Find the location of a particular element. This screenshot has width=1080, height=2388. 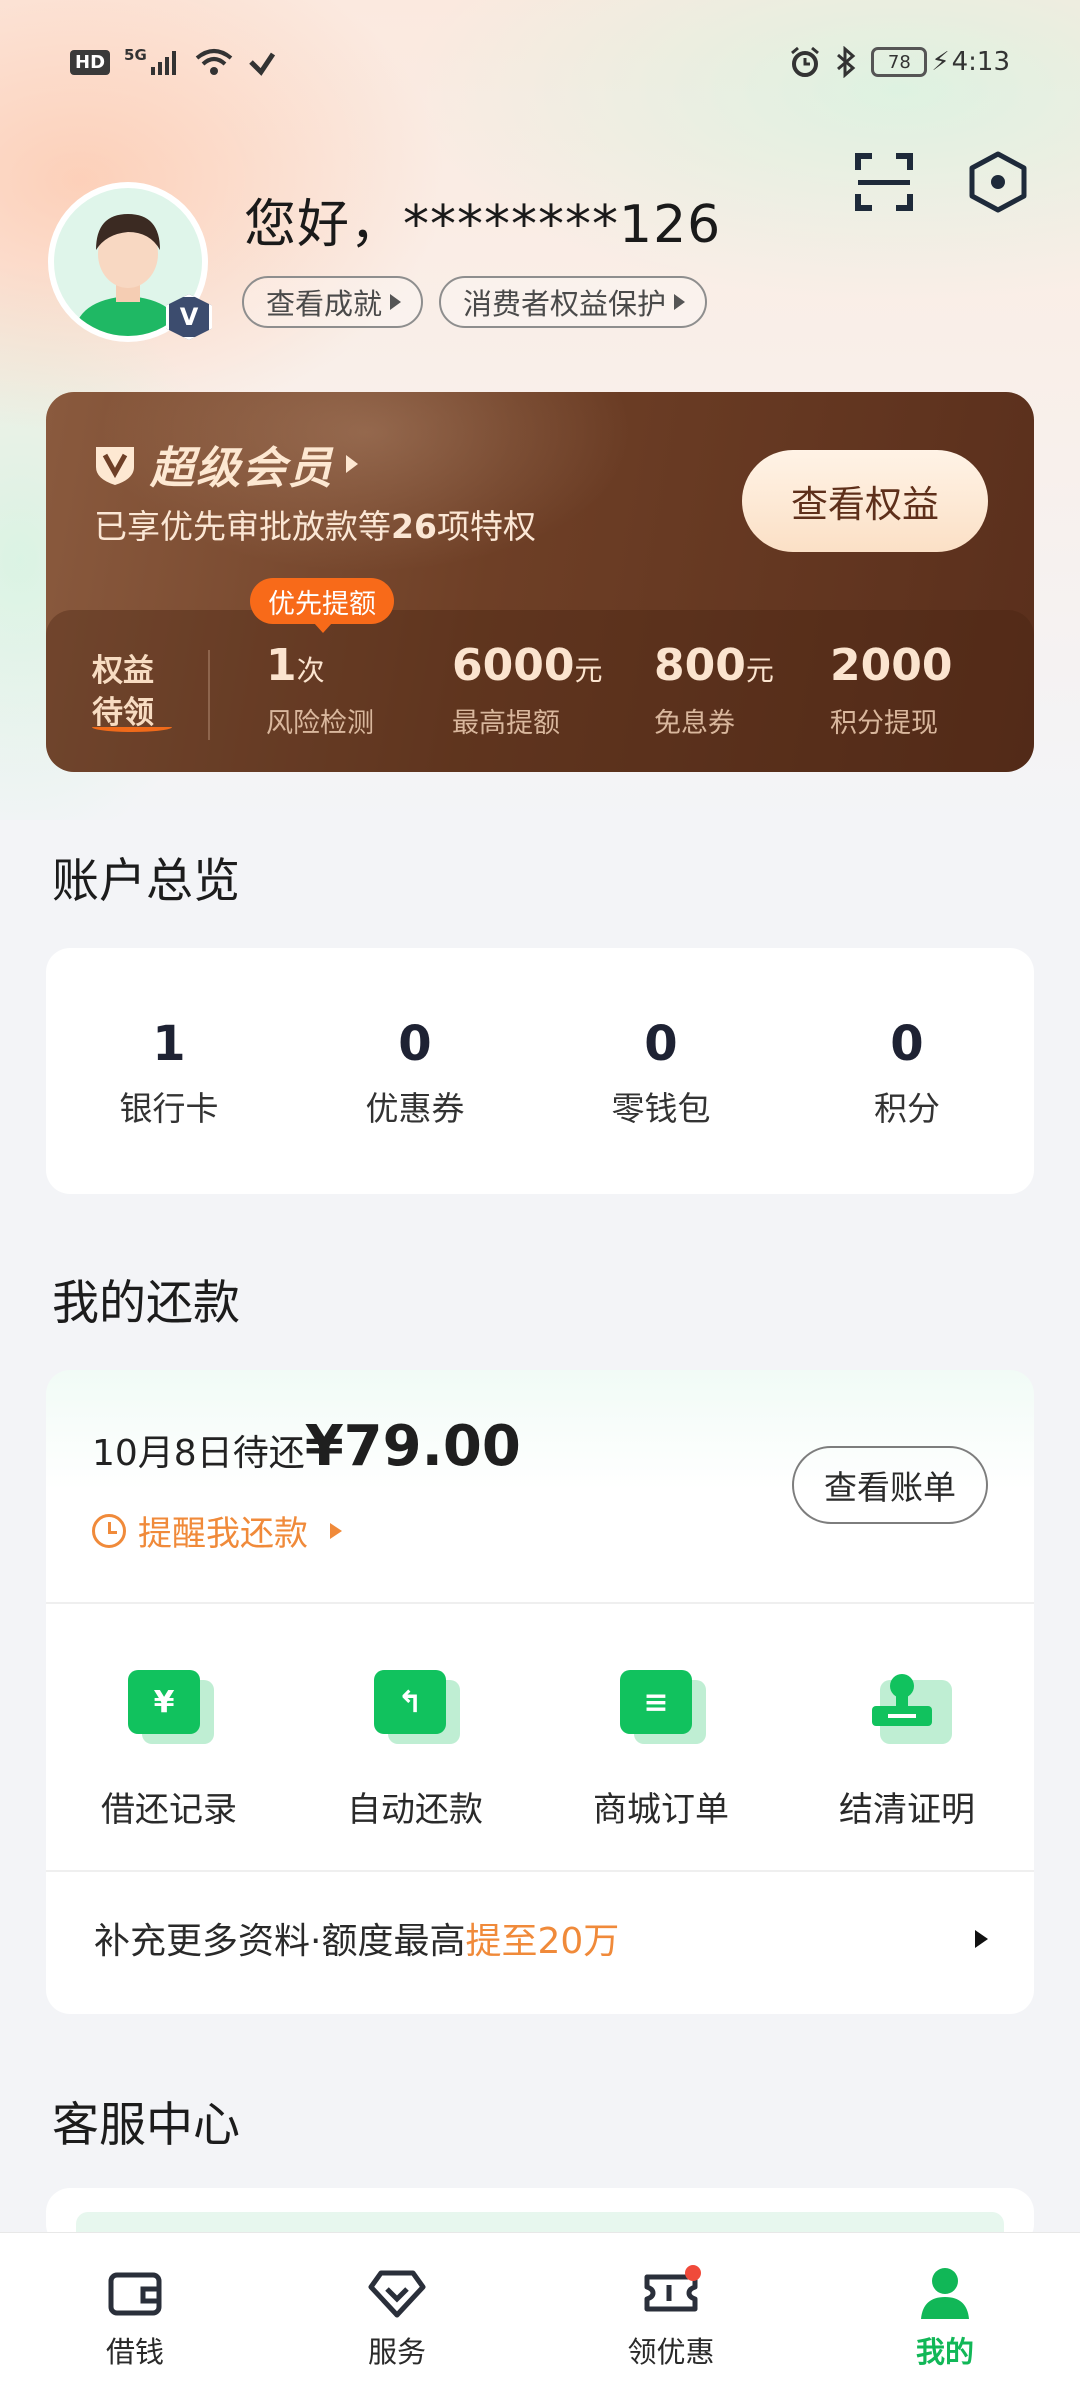

tab-label: 我的 is located at coordinates (944, 2352).